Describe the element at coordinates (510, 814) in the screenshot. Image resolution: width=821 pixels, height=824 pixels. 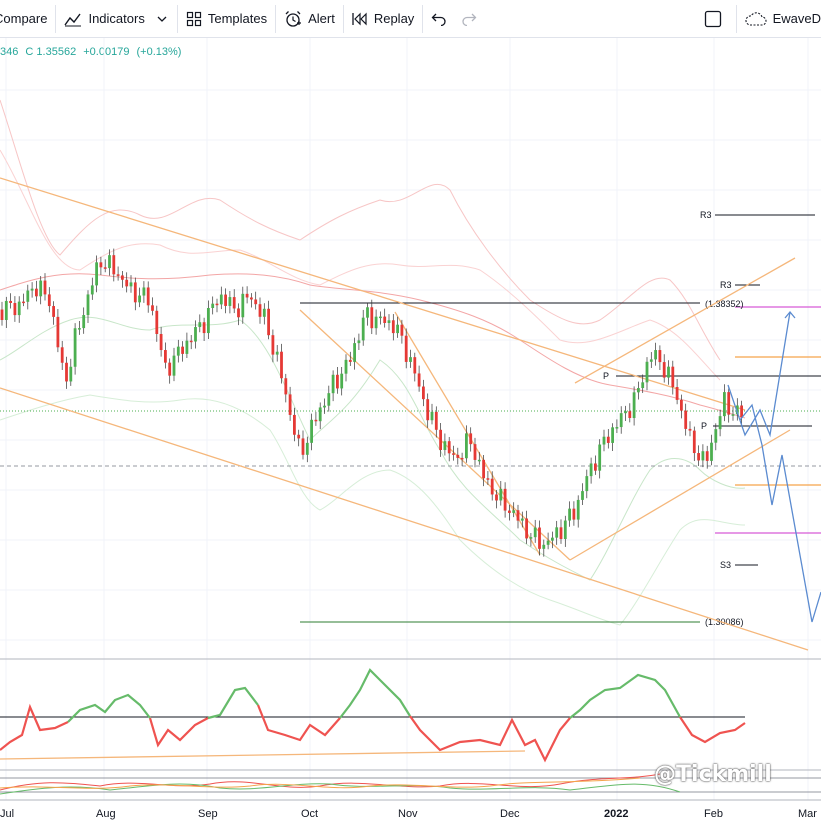
I see `time-label-dec: Dec` at that location.